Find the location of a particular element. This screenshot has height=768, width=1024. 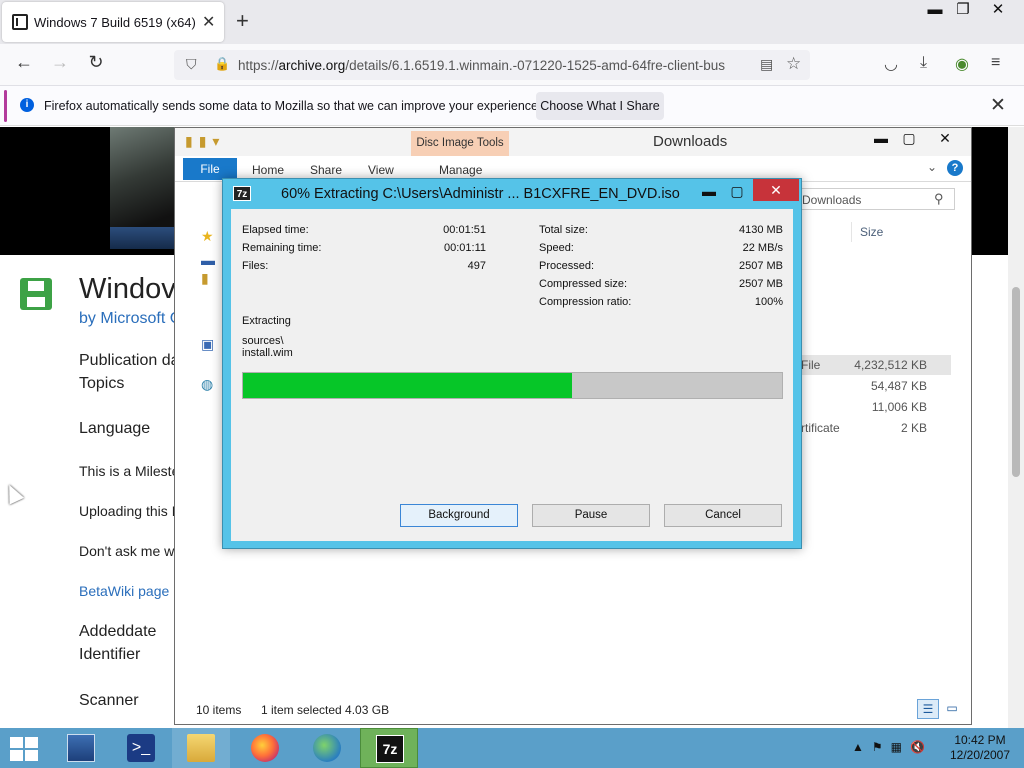

7zip-taskbar-icon: 7z is located at coordinates (390, 749).